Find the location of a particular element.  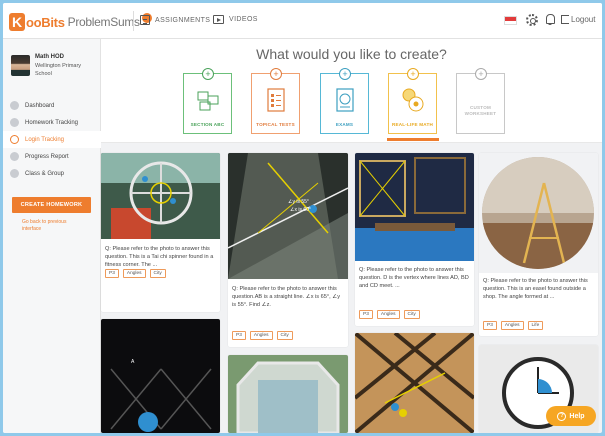

logout-icon is located at coordinates (565, 19).